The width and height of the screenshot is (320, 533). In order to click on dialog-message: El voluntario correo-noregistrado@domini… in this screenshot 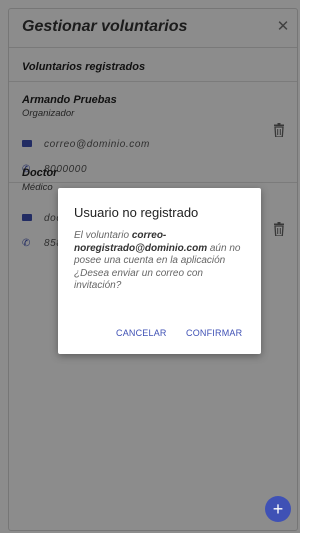, I will do `click(162, 261)`.